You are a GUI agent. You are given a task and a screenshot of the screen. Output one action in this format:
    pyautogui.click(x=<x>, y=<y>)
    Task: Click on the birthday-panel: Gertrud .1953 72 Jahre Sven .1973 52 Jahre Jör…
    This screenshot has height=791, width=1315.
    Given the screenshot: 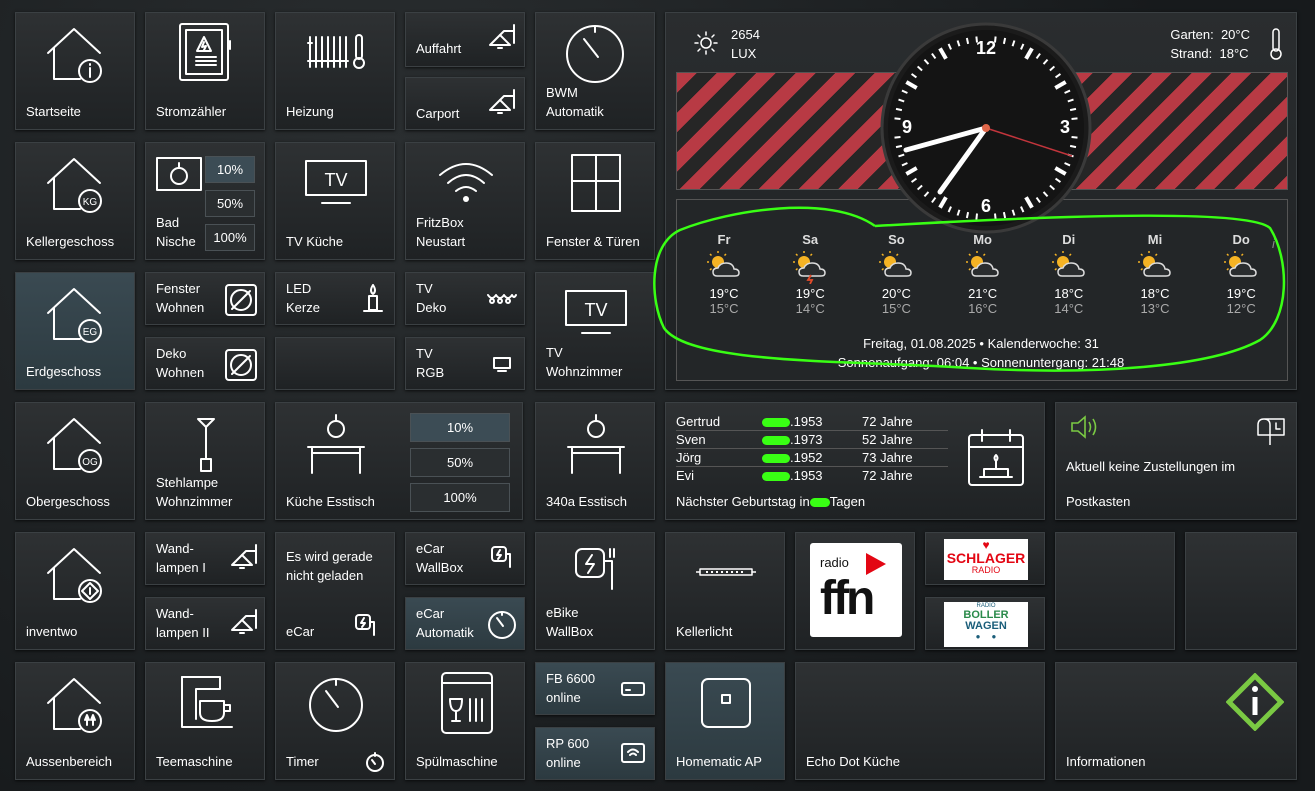 What is the action you would take?
    pyautogui.click(x=855, y=461)
    